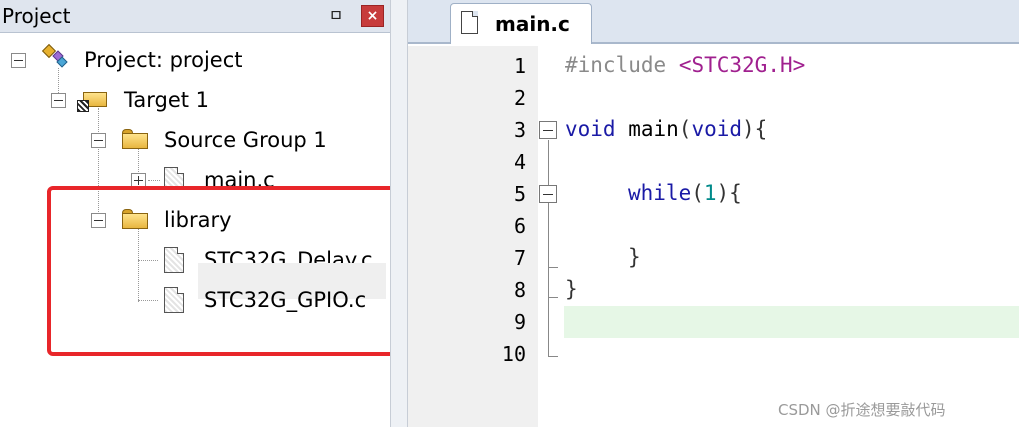  What do you see at coordinates (245, 140) in the screenshot?
I see `tree-item-label: Source Group 1` at bounding box center [245, 140].